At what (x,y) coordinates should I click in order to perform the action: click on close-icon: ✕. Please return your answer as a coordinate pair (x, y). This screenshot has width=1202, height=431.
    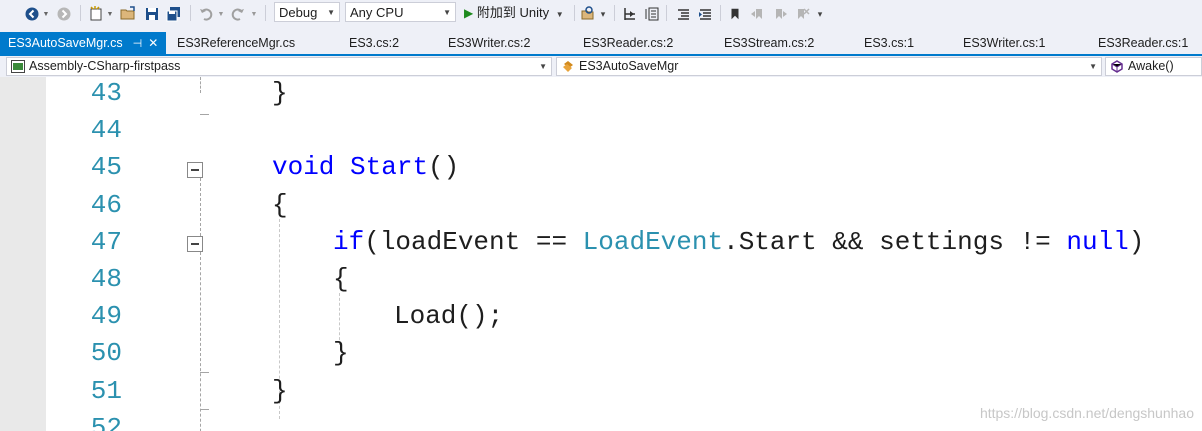
    Looking at the image, I should click on (153, 43).